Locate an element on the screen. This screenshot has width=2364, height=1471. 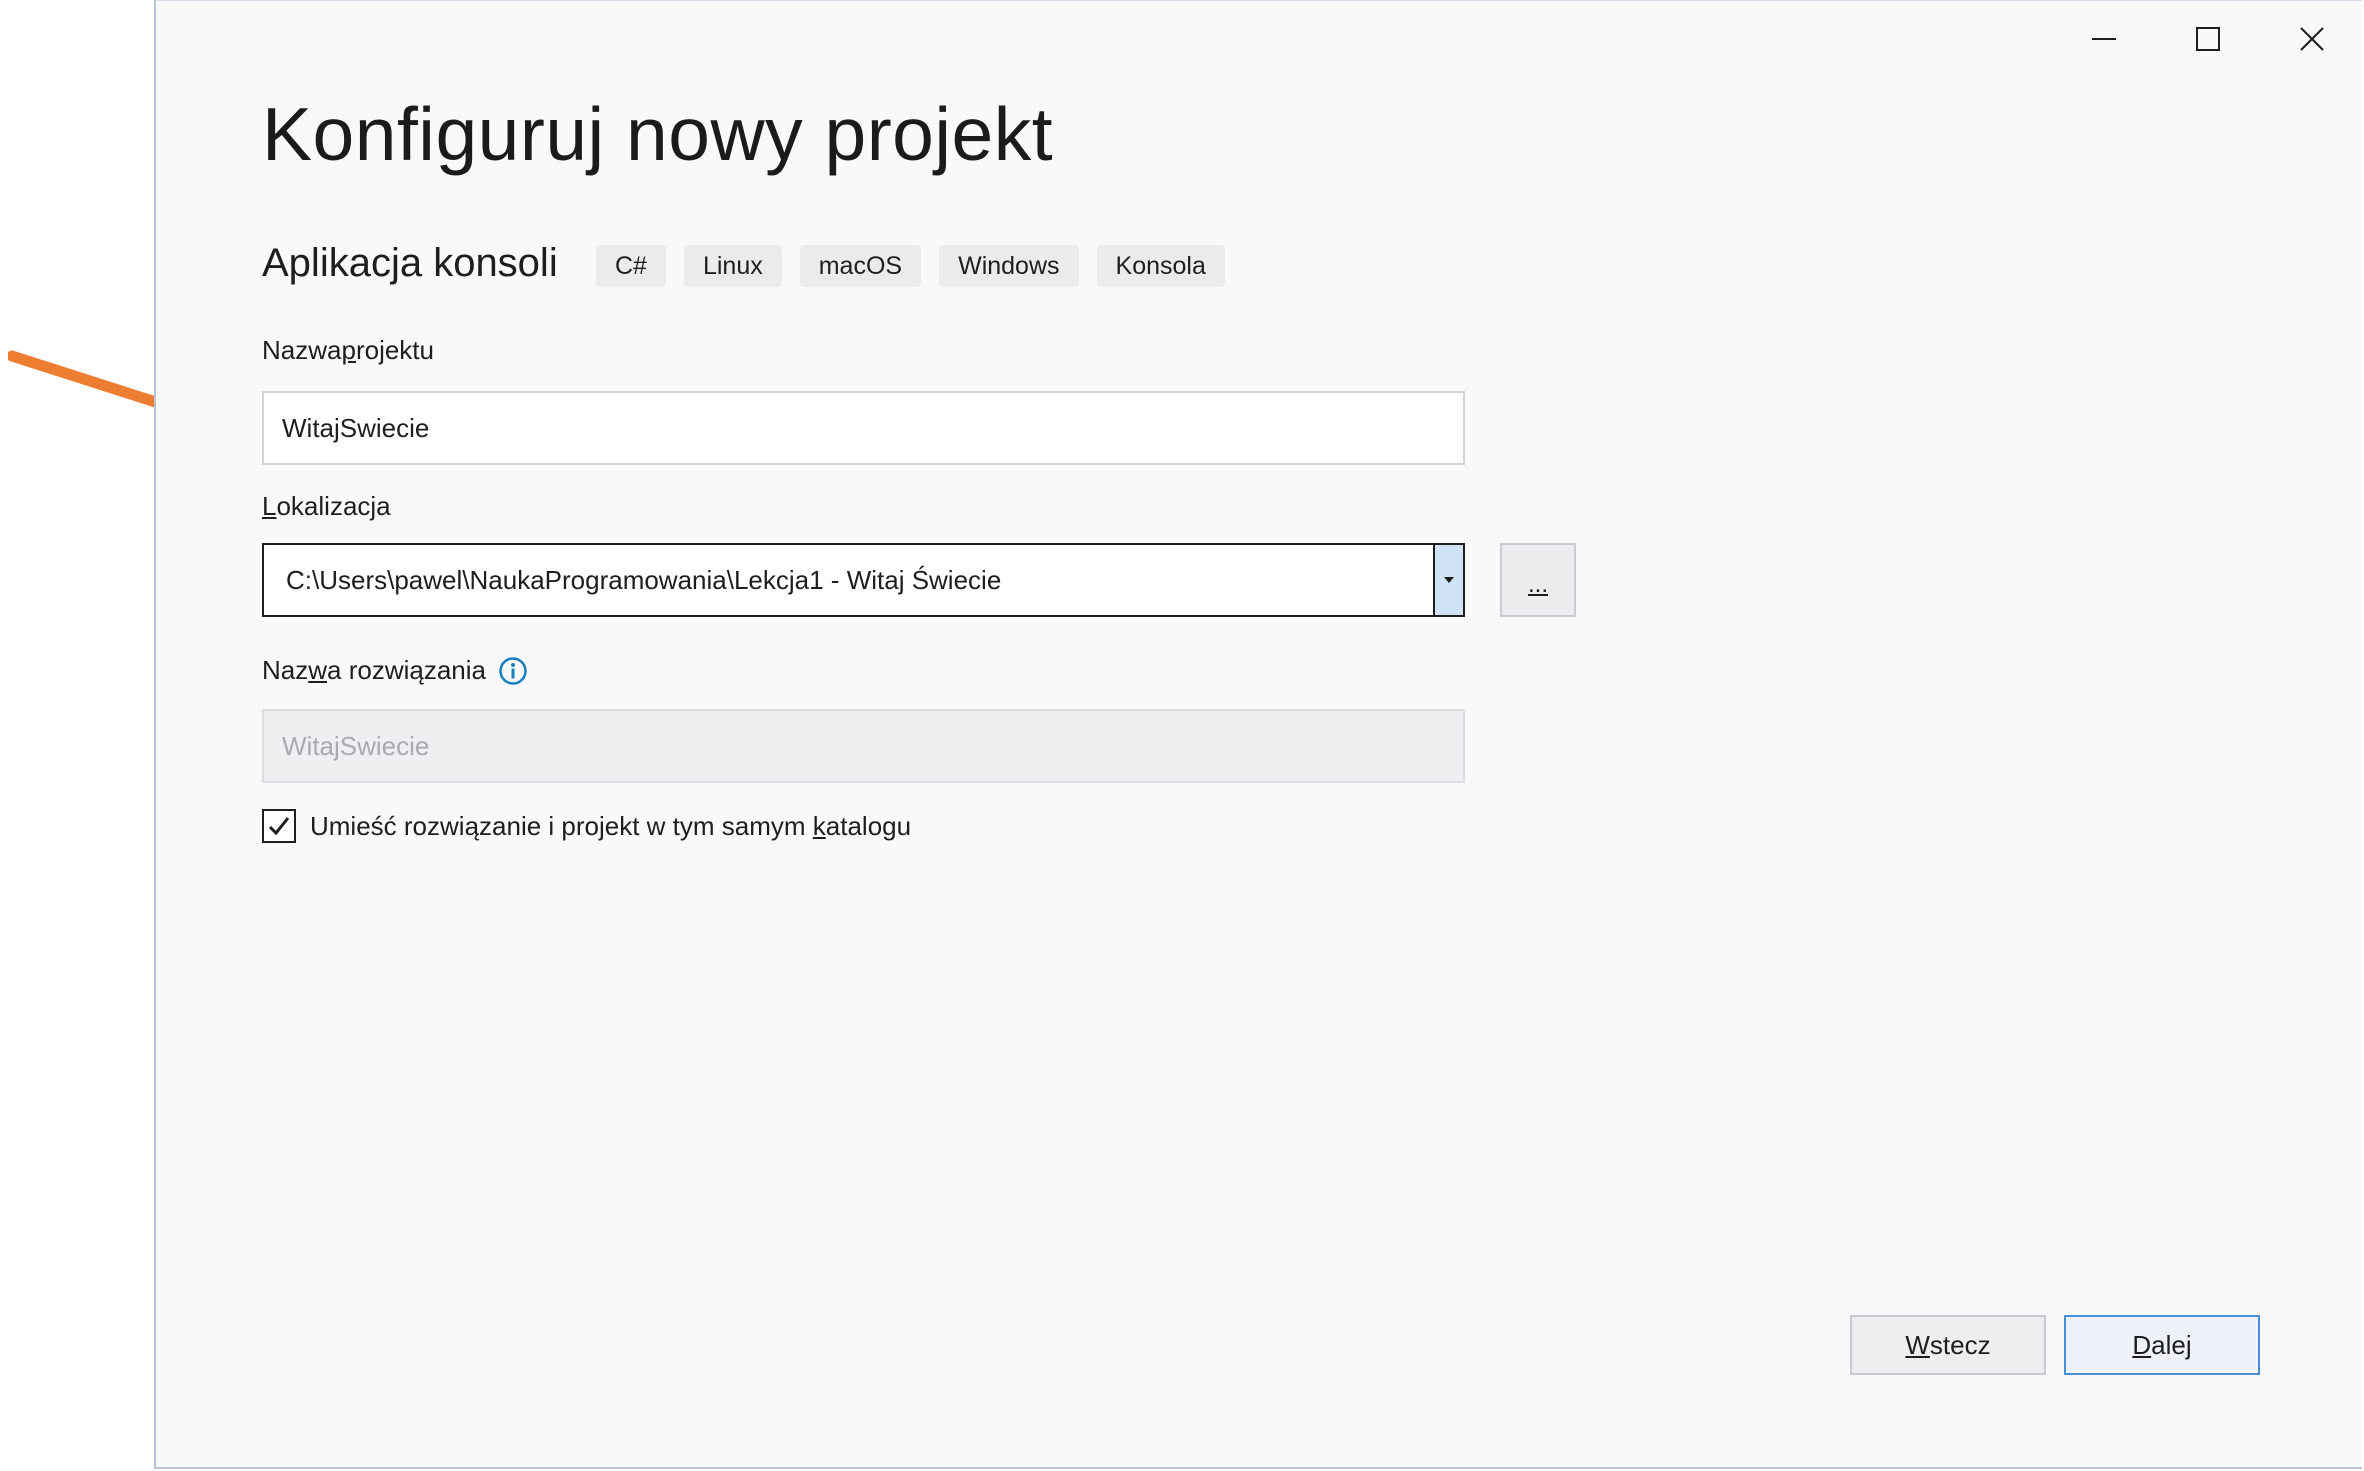
close-icon is located at coordinates (2312, 39).